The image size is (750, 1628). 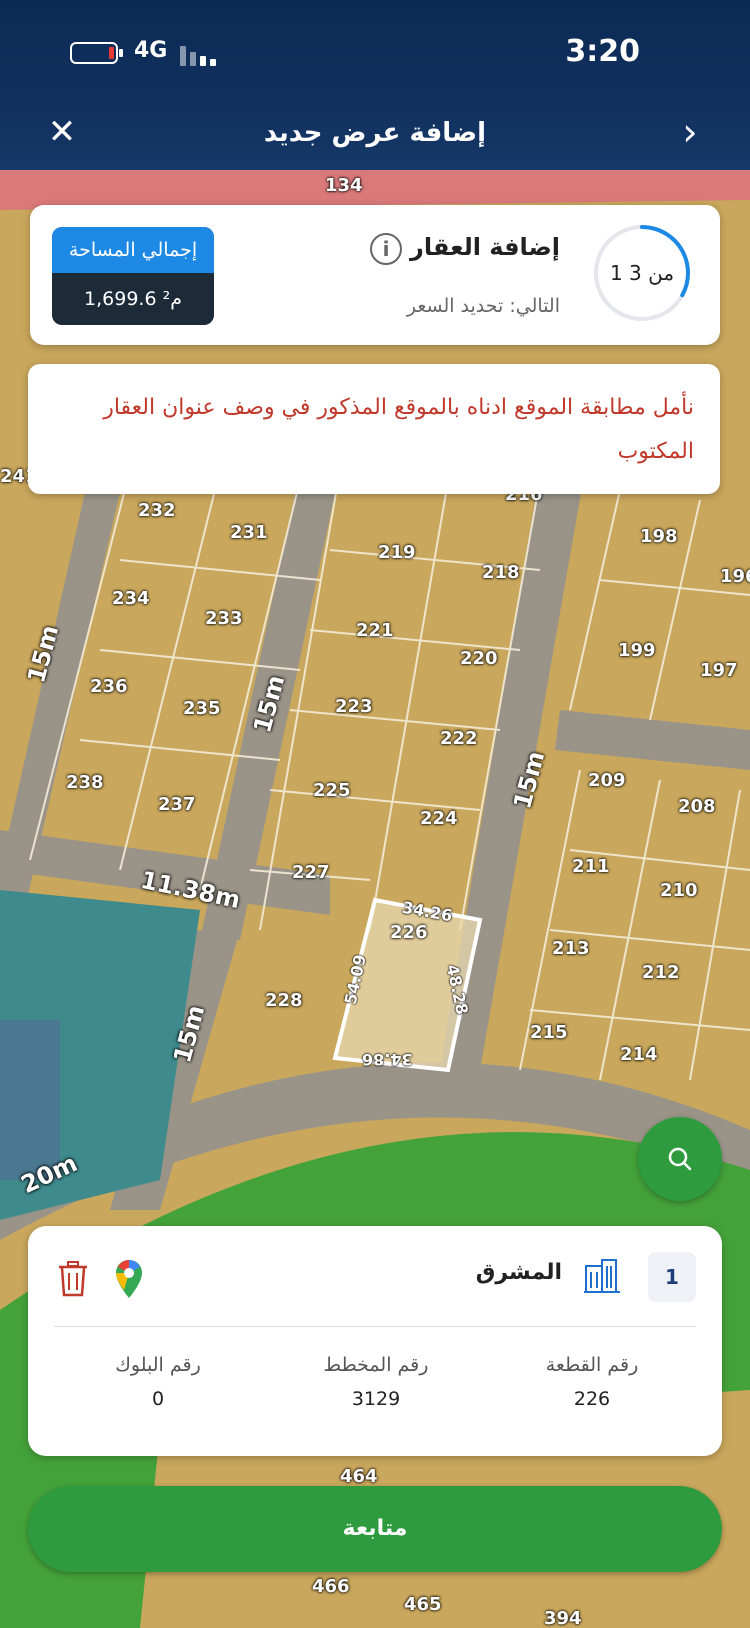 I want to click on google-maps-pin-icon, so click(x=129, y=1279).